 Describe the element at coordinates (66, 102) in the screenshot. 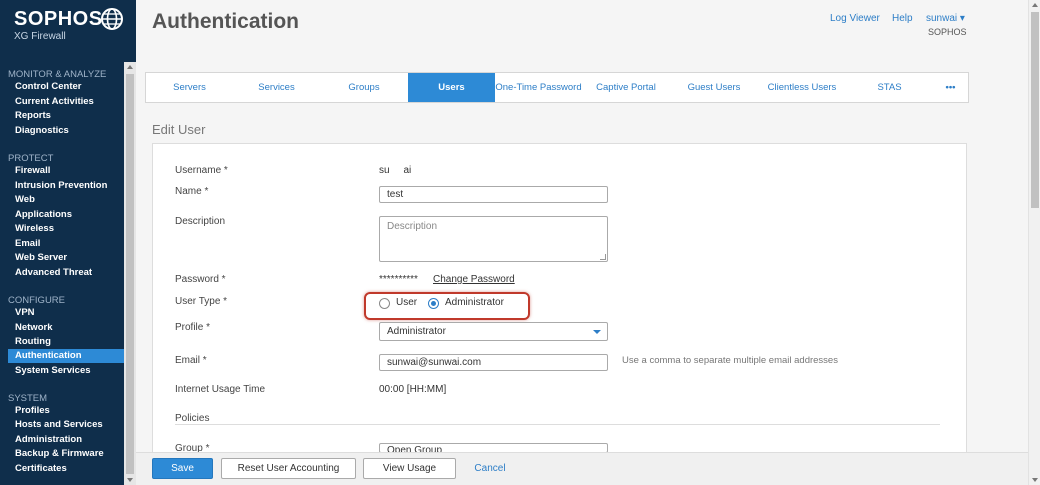

I see `sidebar-item-current-activities: Current Activities` at that location.